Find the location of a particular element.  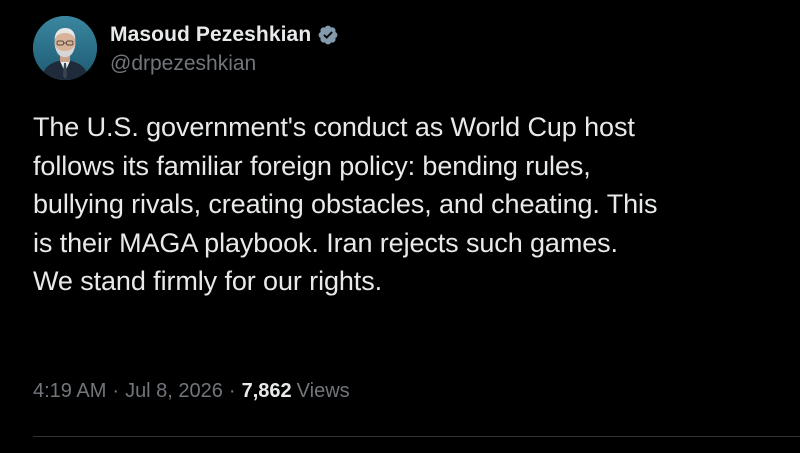

profile-photo-icon is located at coordinates (65, 48).